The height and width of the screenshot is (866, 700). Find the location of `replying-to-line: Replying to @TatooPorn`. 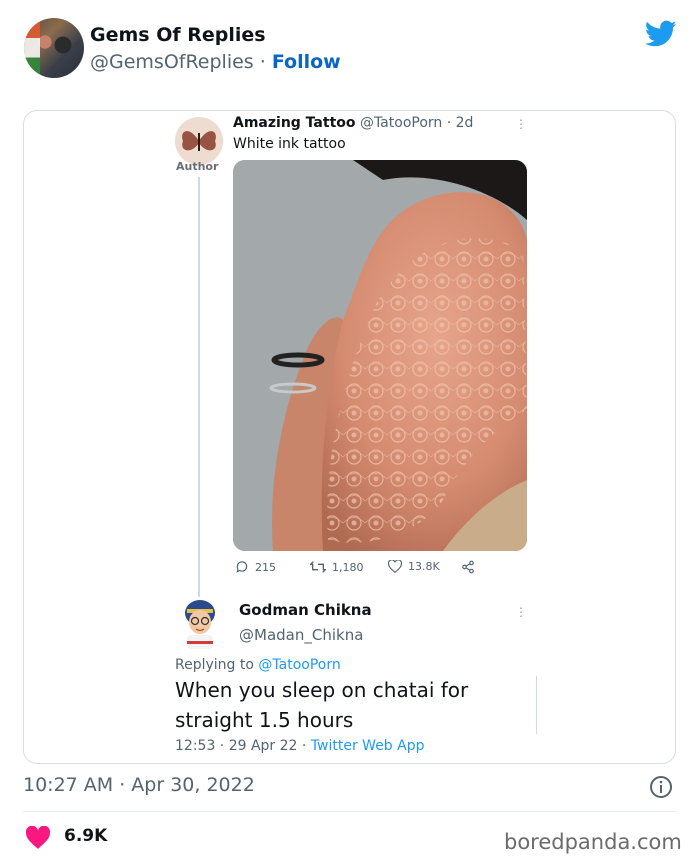

replying-to-line: Replying to @TatooPorn is located at coordinates (258, 665).